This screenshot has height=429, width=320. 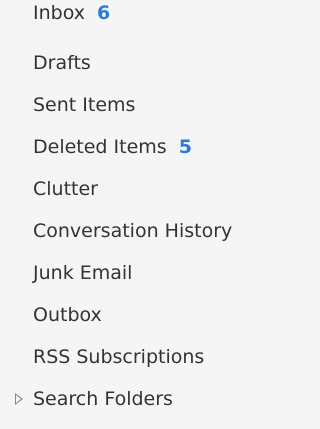 What do you see at coordinates (133, 231) in the screenshot?
I see `folder-label: Conversation History` at bounding box center [133, 231].